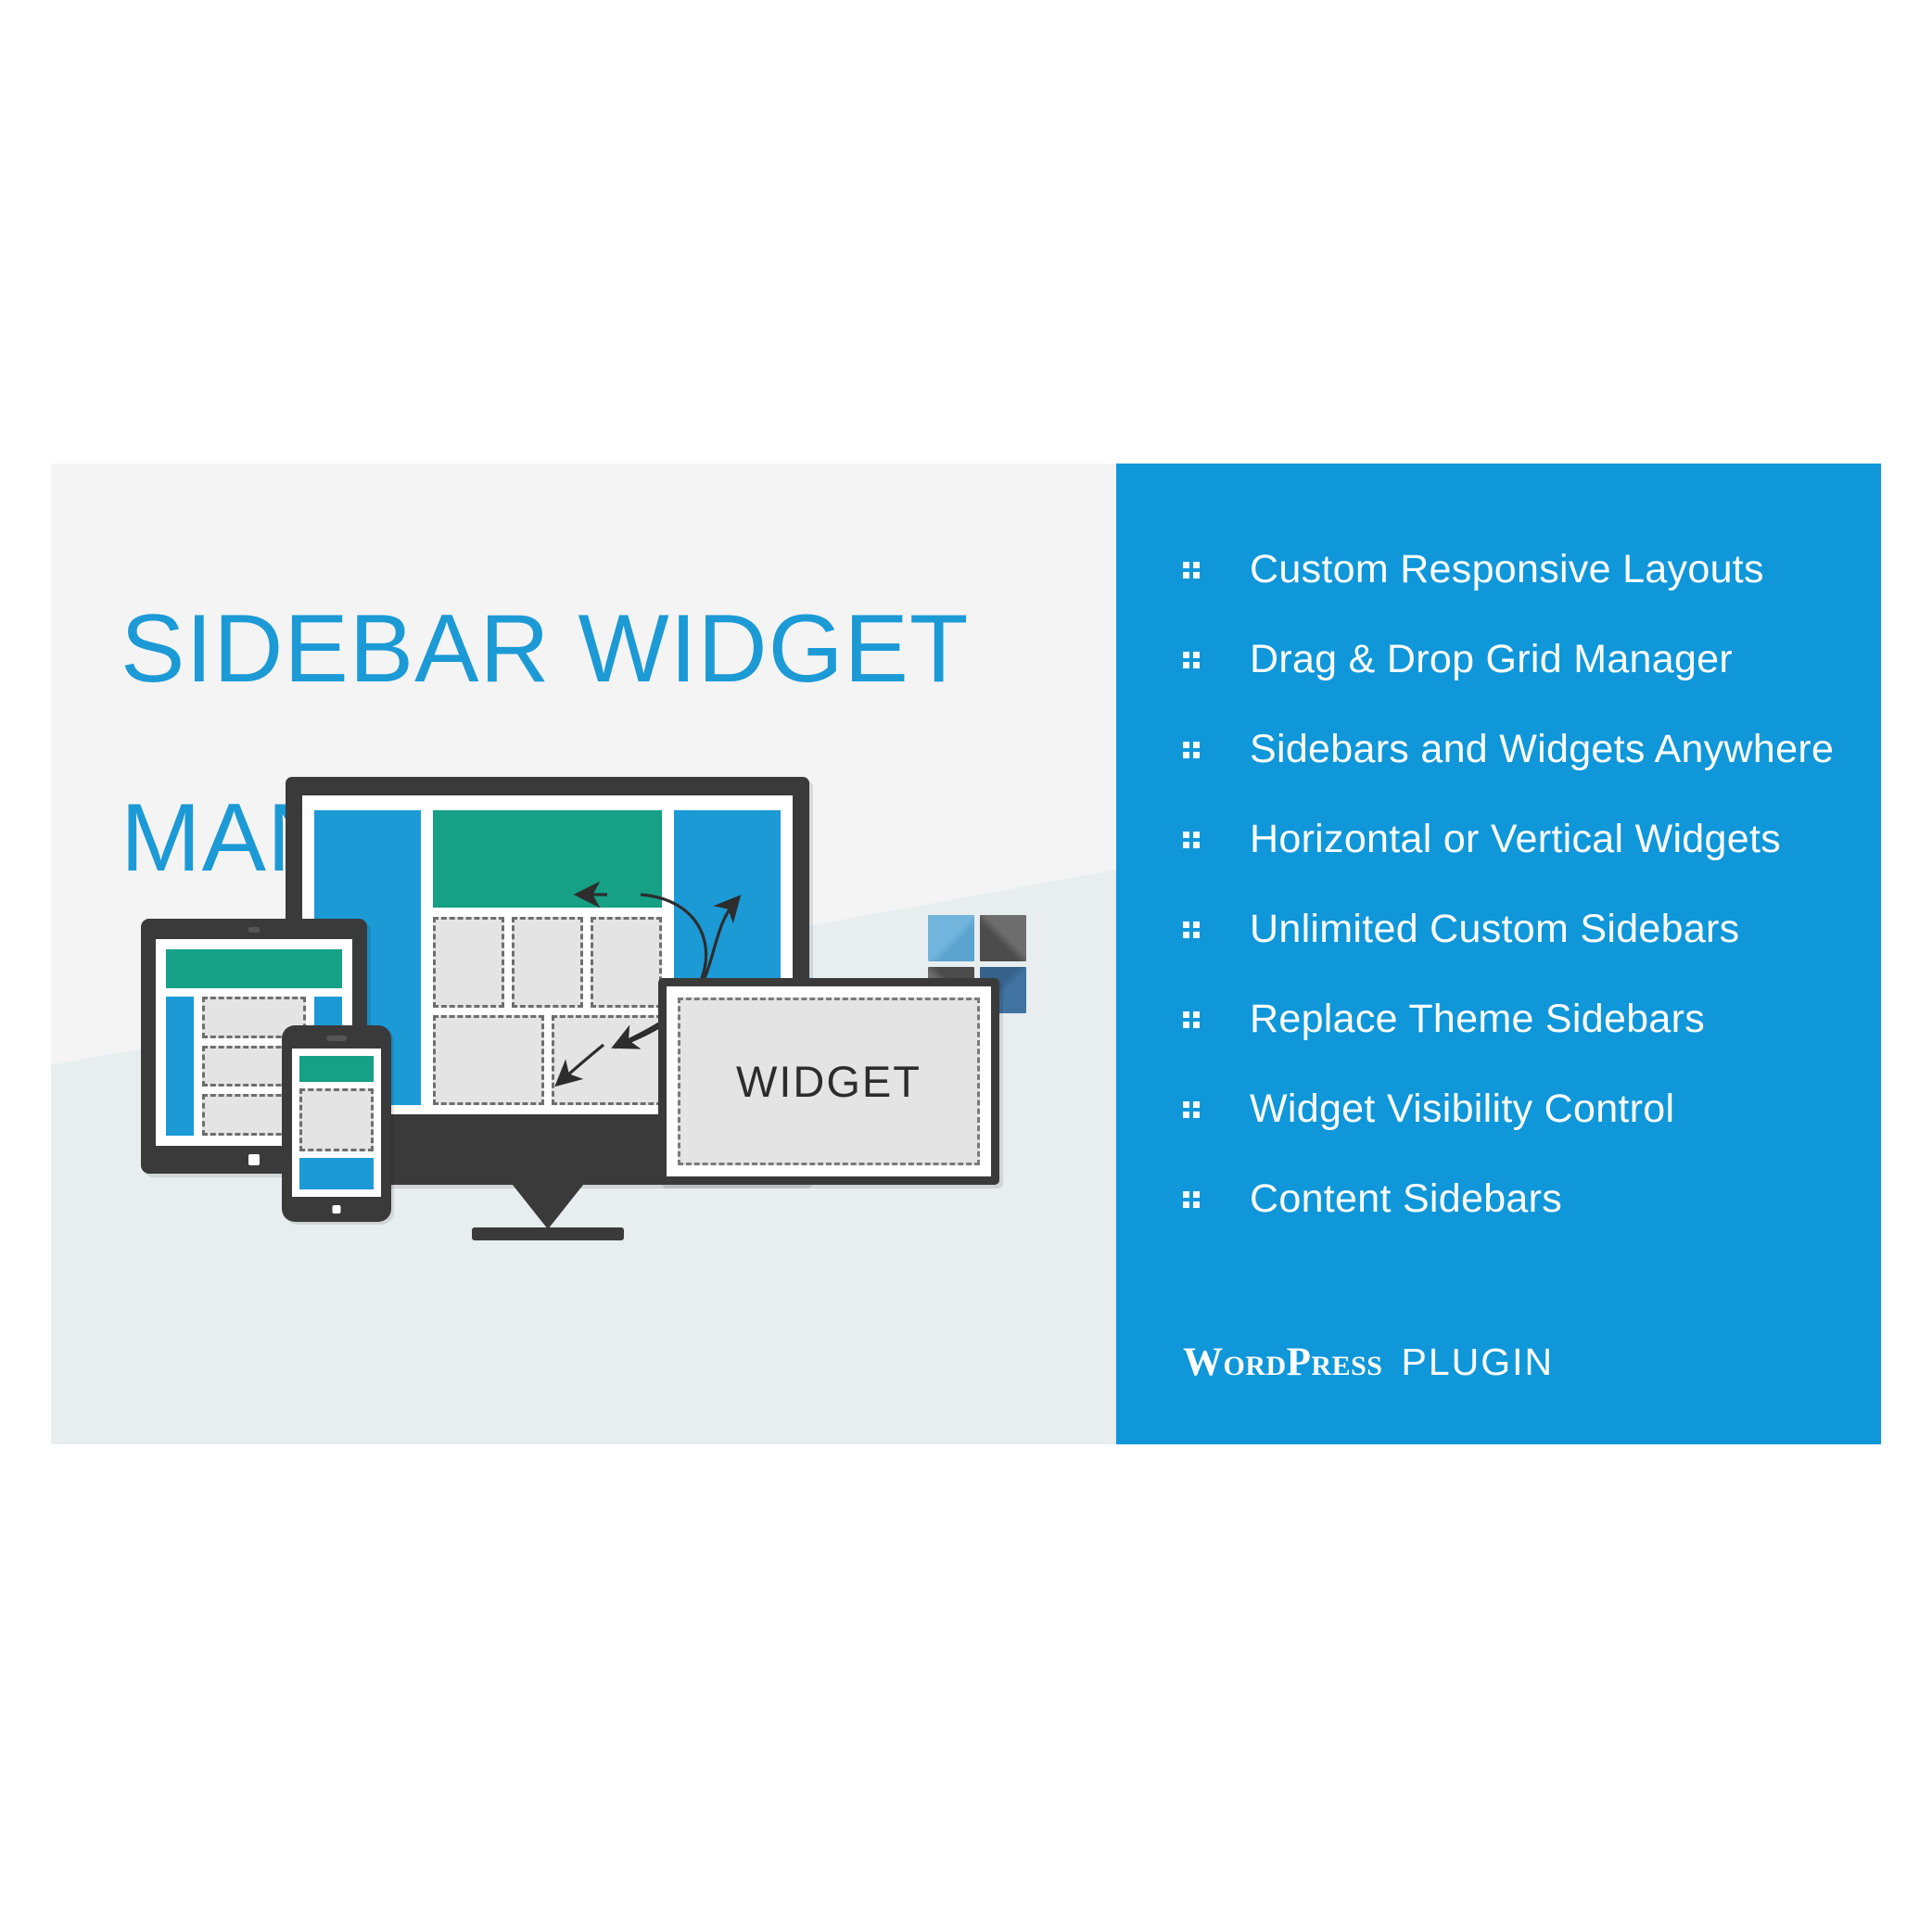  I want to click on phone-illustration, so click(336, 1123).